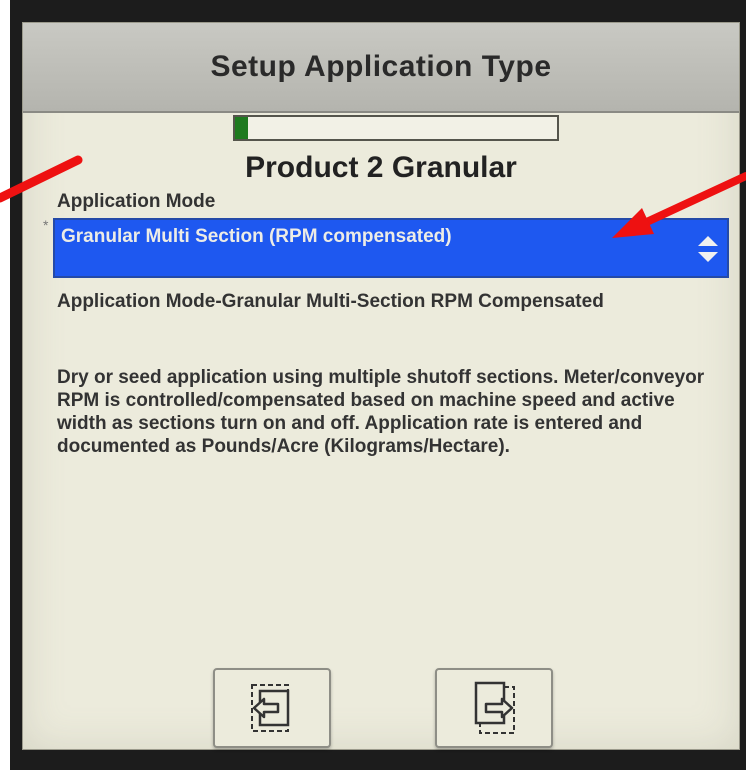  I want to click on page-next-icon, so click(494, 707).